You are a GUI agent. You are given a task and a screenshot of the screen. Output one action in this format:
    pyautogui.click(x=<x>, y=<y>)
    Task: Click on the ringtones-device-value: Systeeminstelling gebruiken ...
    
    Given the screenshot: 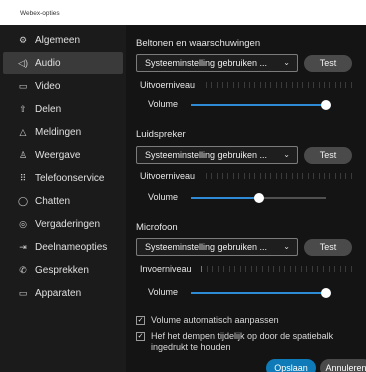 What is the action you would take?
    pyautogui.click(x=206, y=63)
    